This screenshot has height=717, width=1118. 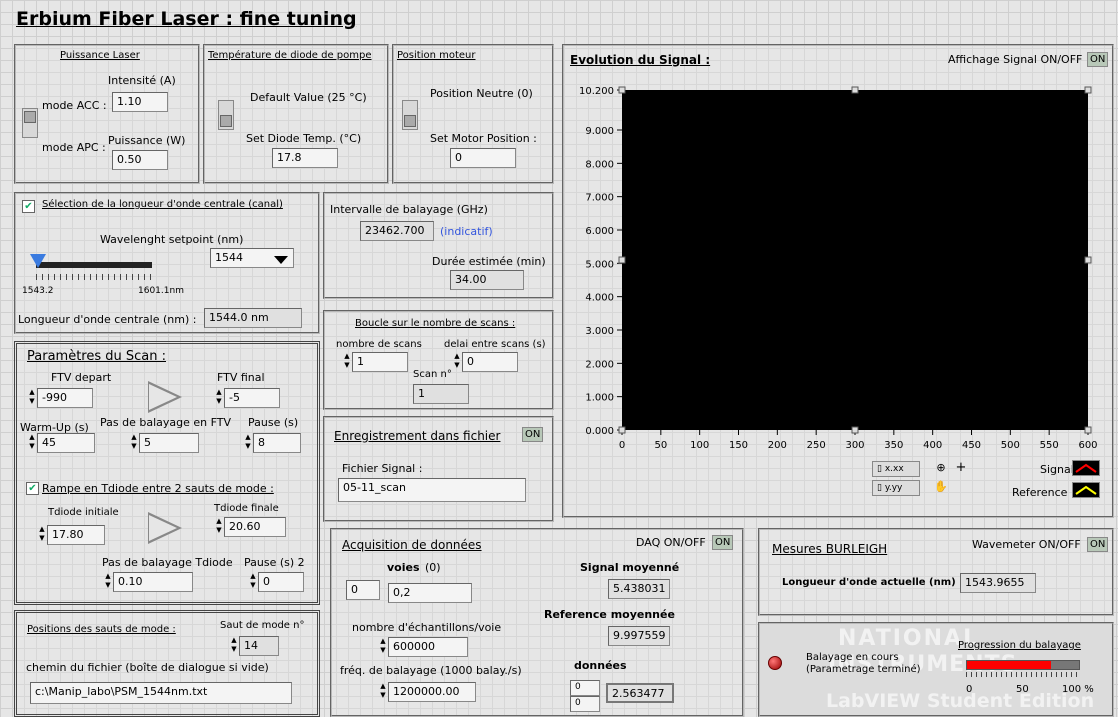 I want to click on crosshair-icon: +, so click(x=961, y=469).